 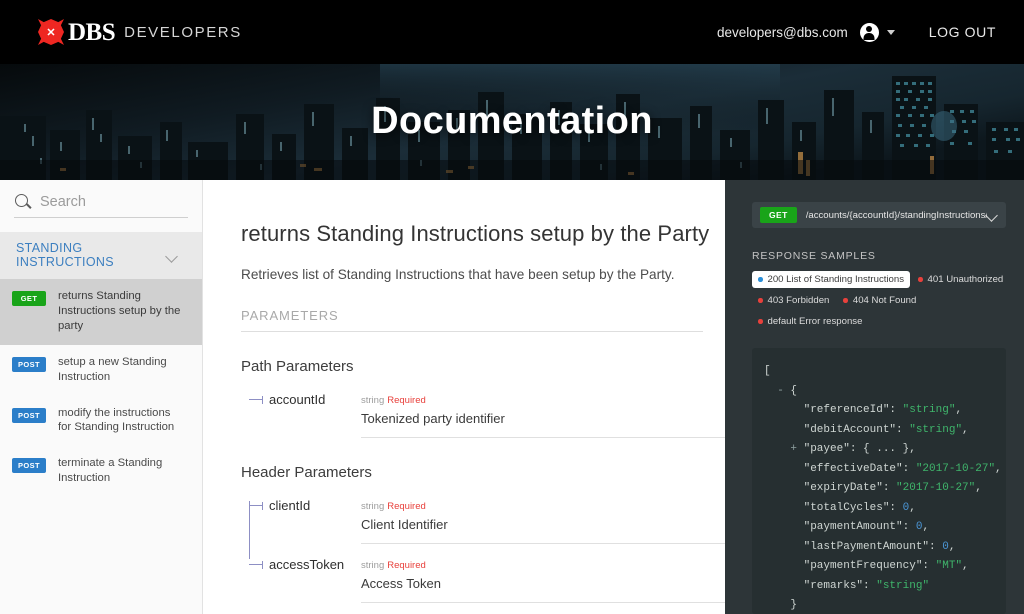 What do you see at coordinates (859, 507) in the screenshot?
I see `code-line: "totalCycles": 0,` at bounding box center [859, 507].